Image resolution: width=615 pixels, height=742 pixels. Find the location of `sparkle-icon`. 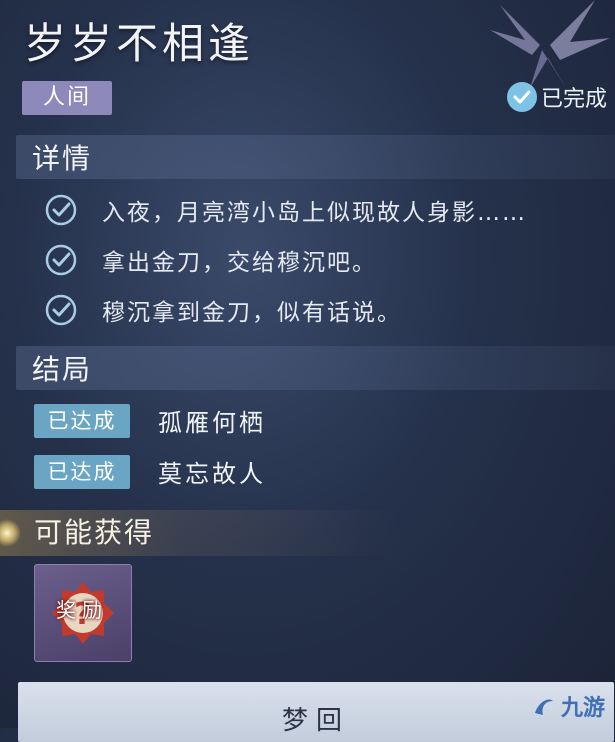

sparkle-icon is located at coordinates (10, 533).